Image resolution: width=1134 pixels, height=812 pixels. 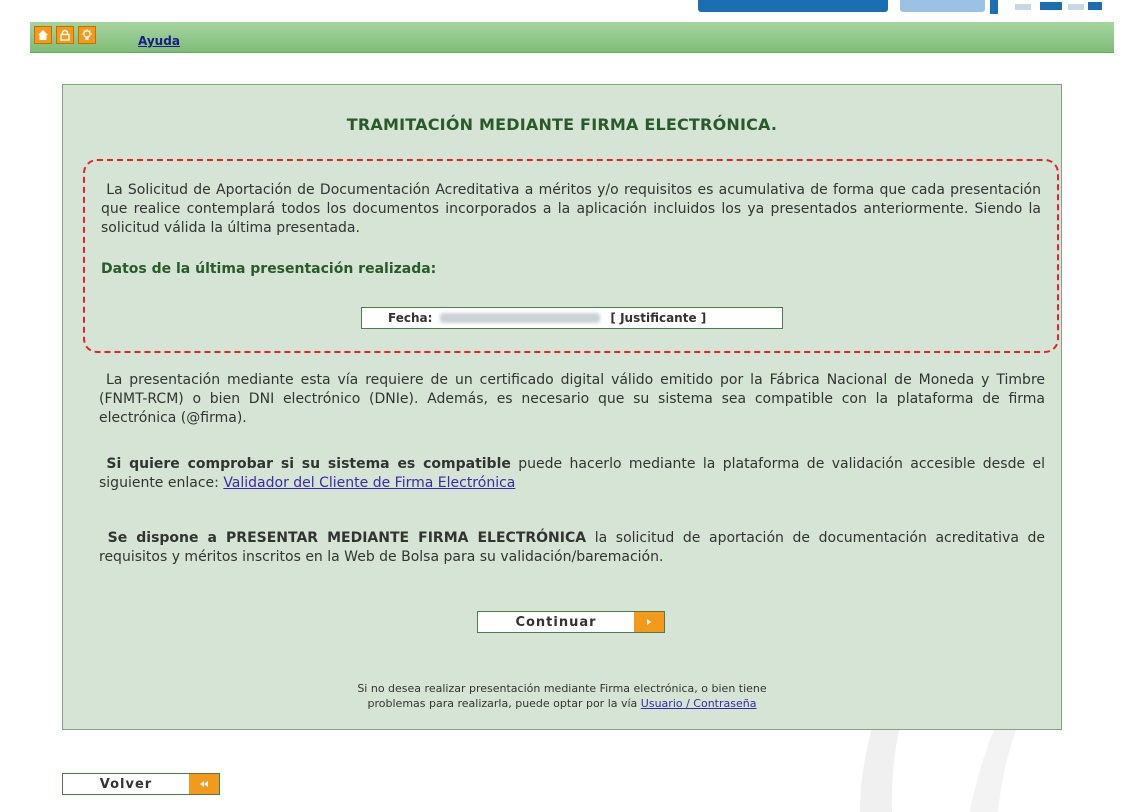 I want to click on lock-icon, so click(x=65, y=35).